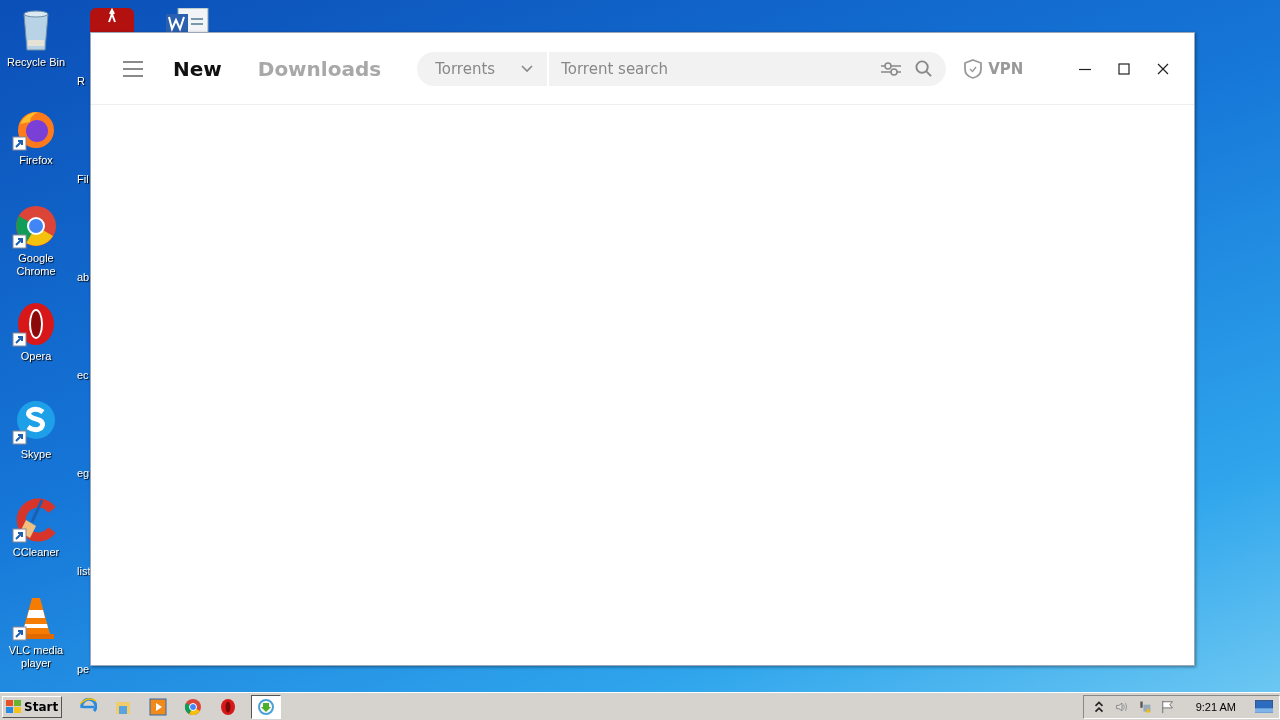  I want to click on icon-label: Opera, so click(36, 356).